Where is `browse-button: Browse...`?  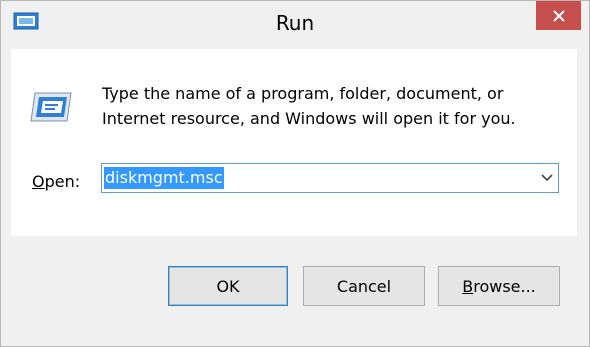 browse-button: Browse... is located at coordinates (499, 286).